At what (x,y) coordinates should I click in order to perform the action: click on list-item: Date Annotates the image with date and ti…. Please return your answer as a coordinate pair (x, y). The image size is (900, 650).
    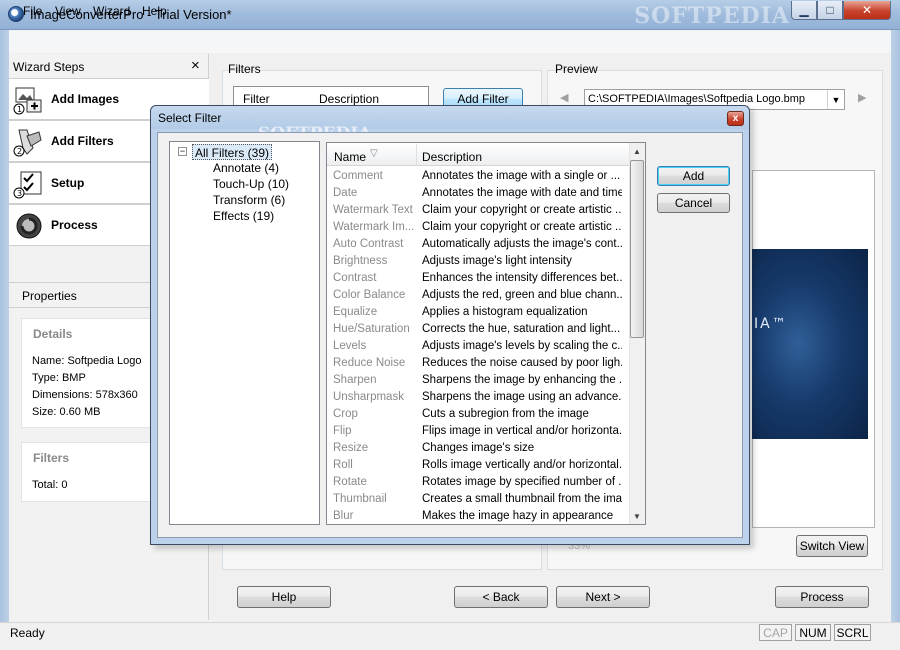
    Looking at the image, I should click on (478, 194).